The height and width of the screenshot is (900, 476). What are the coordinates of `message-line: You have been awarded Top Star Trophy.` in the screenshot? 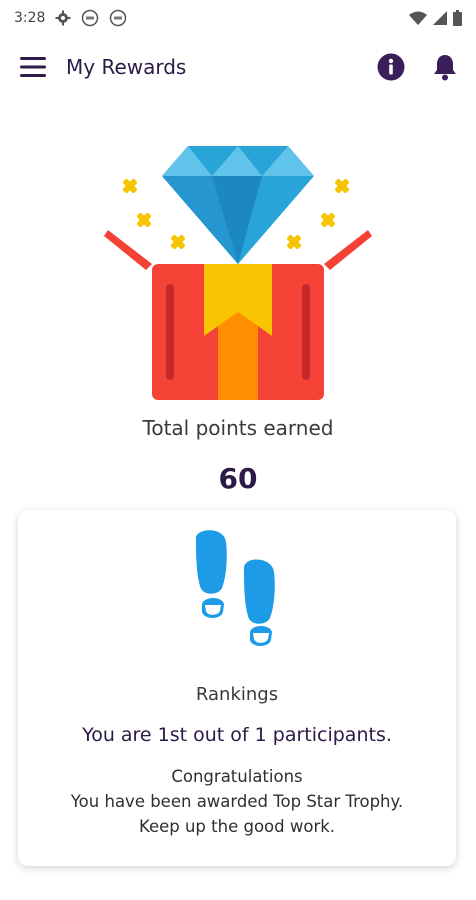 It's located at (237, 801).